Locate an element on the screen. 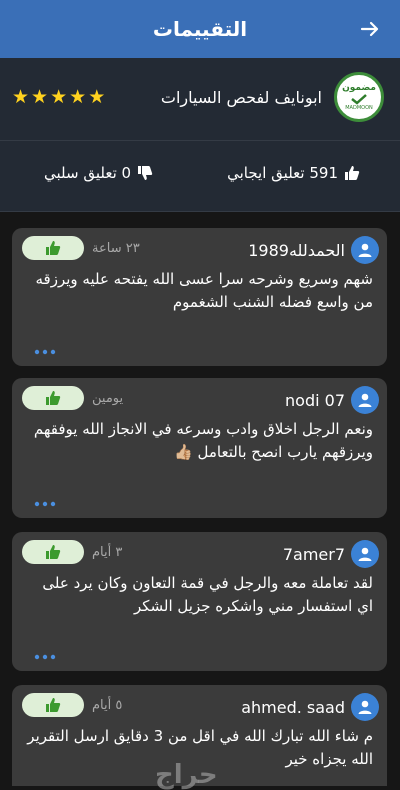  negative-stat: 0 تعليق سلبي is located at coordinates (98, 173).